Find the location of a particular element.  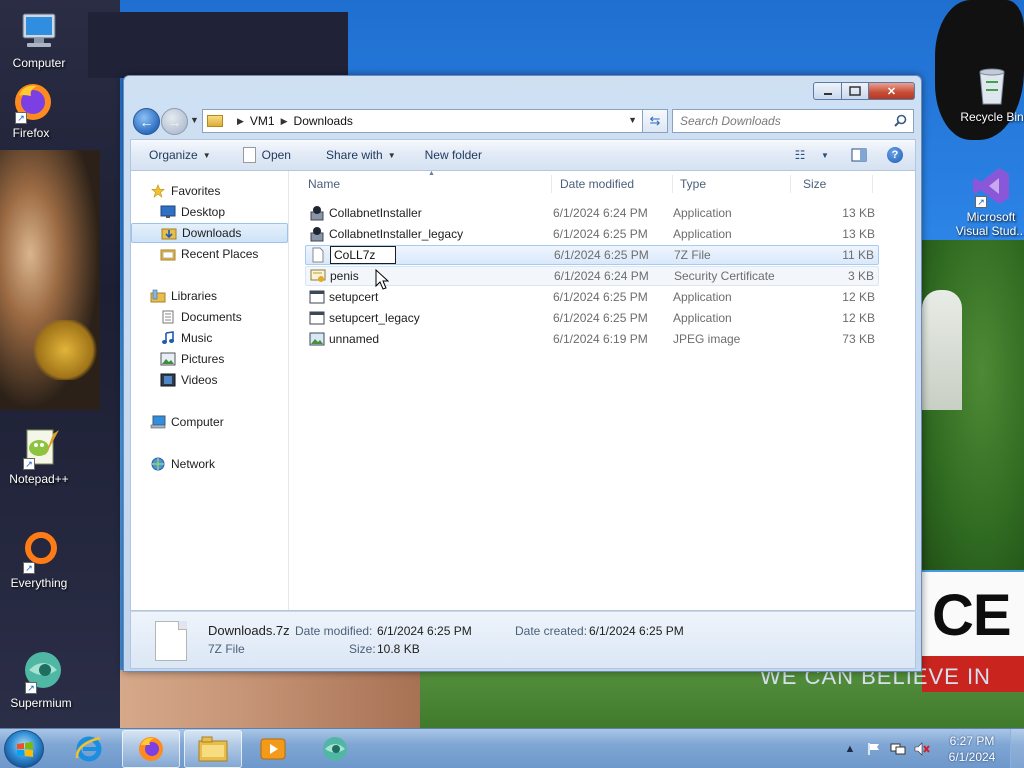

show-hidden-icons-button: ▲ is located at coordinates (850, 749).